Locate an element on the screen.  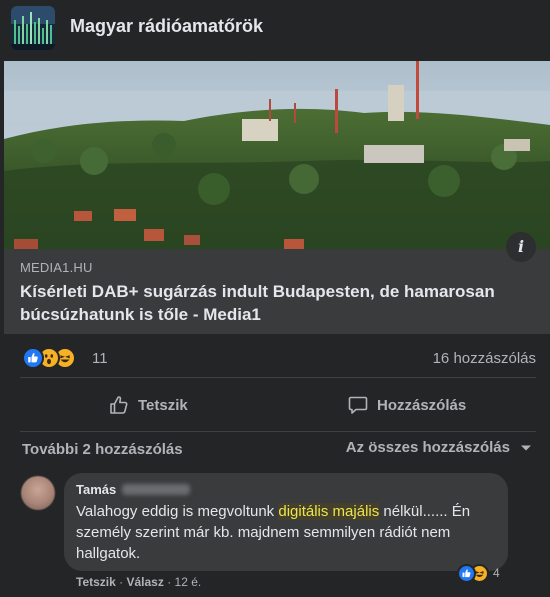
comment-author: Tamás is located at coordinates (96, 489).